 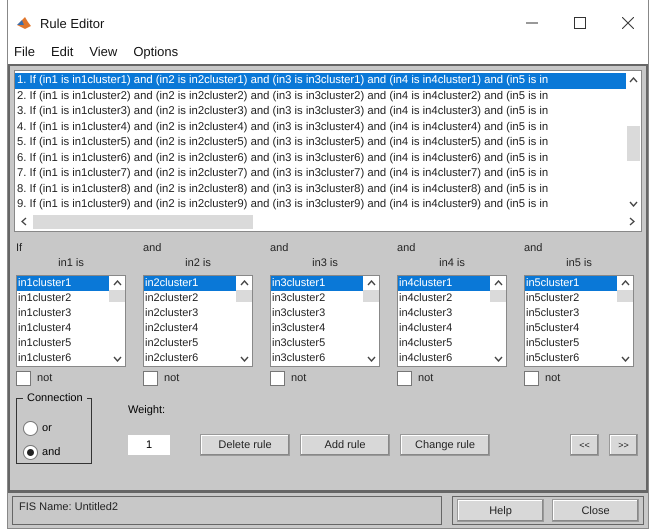 What do you see at coordinates (445, 445) in the screenshot?
I see `action-button: Change rule` at bounding box center [445, 445].